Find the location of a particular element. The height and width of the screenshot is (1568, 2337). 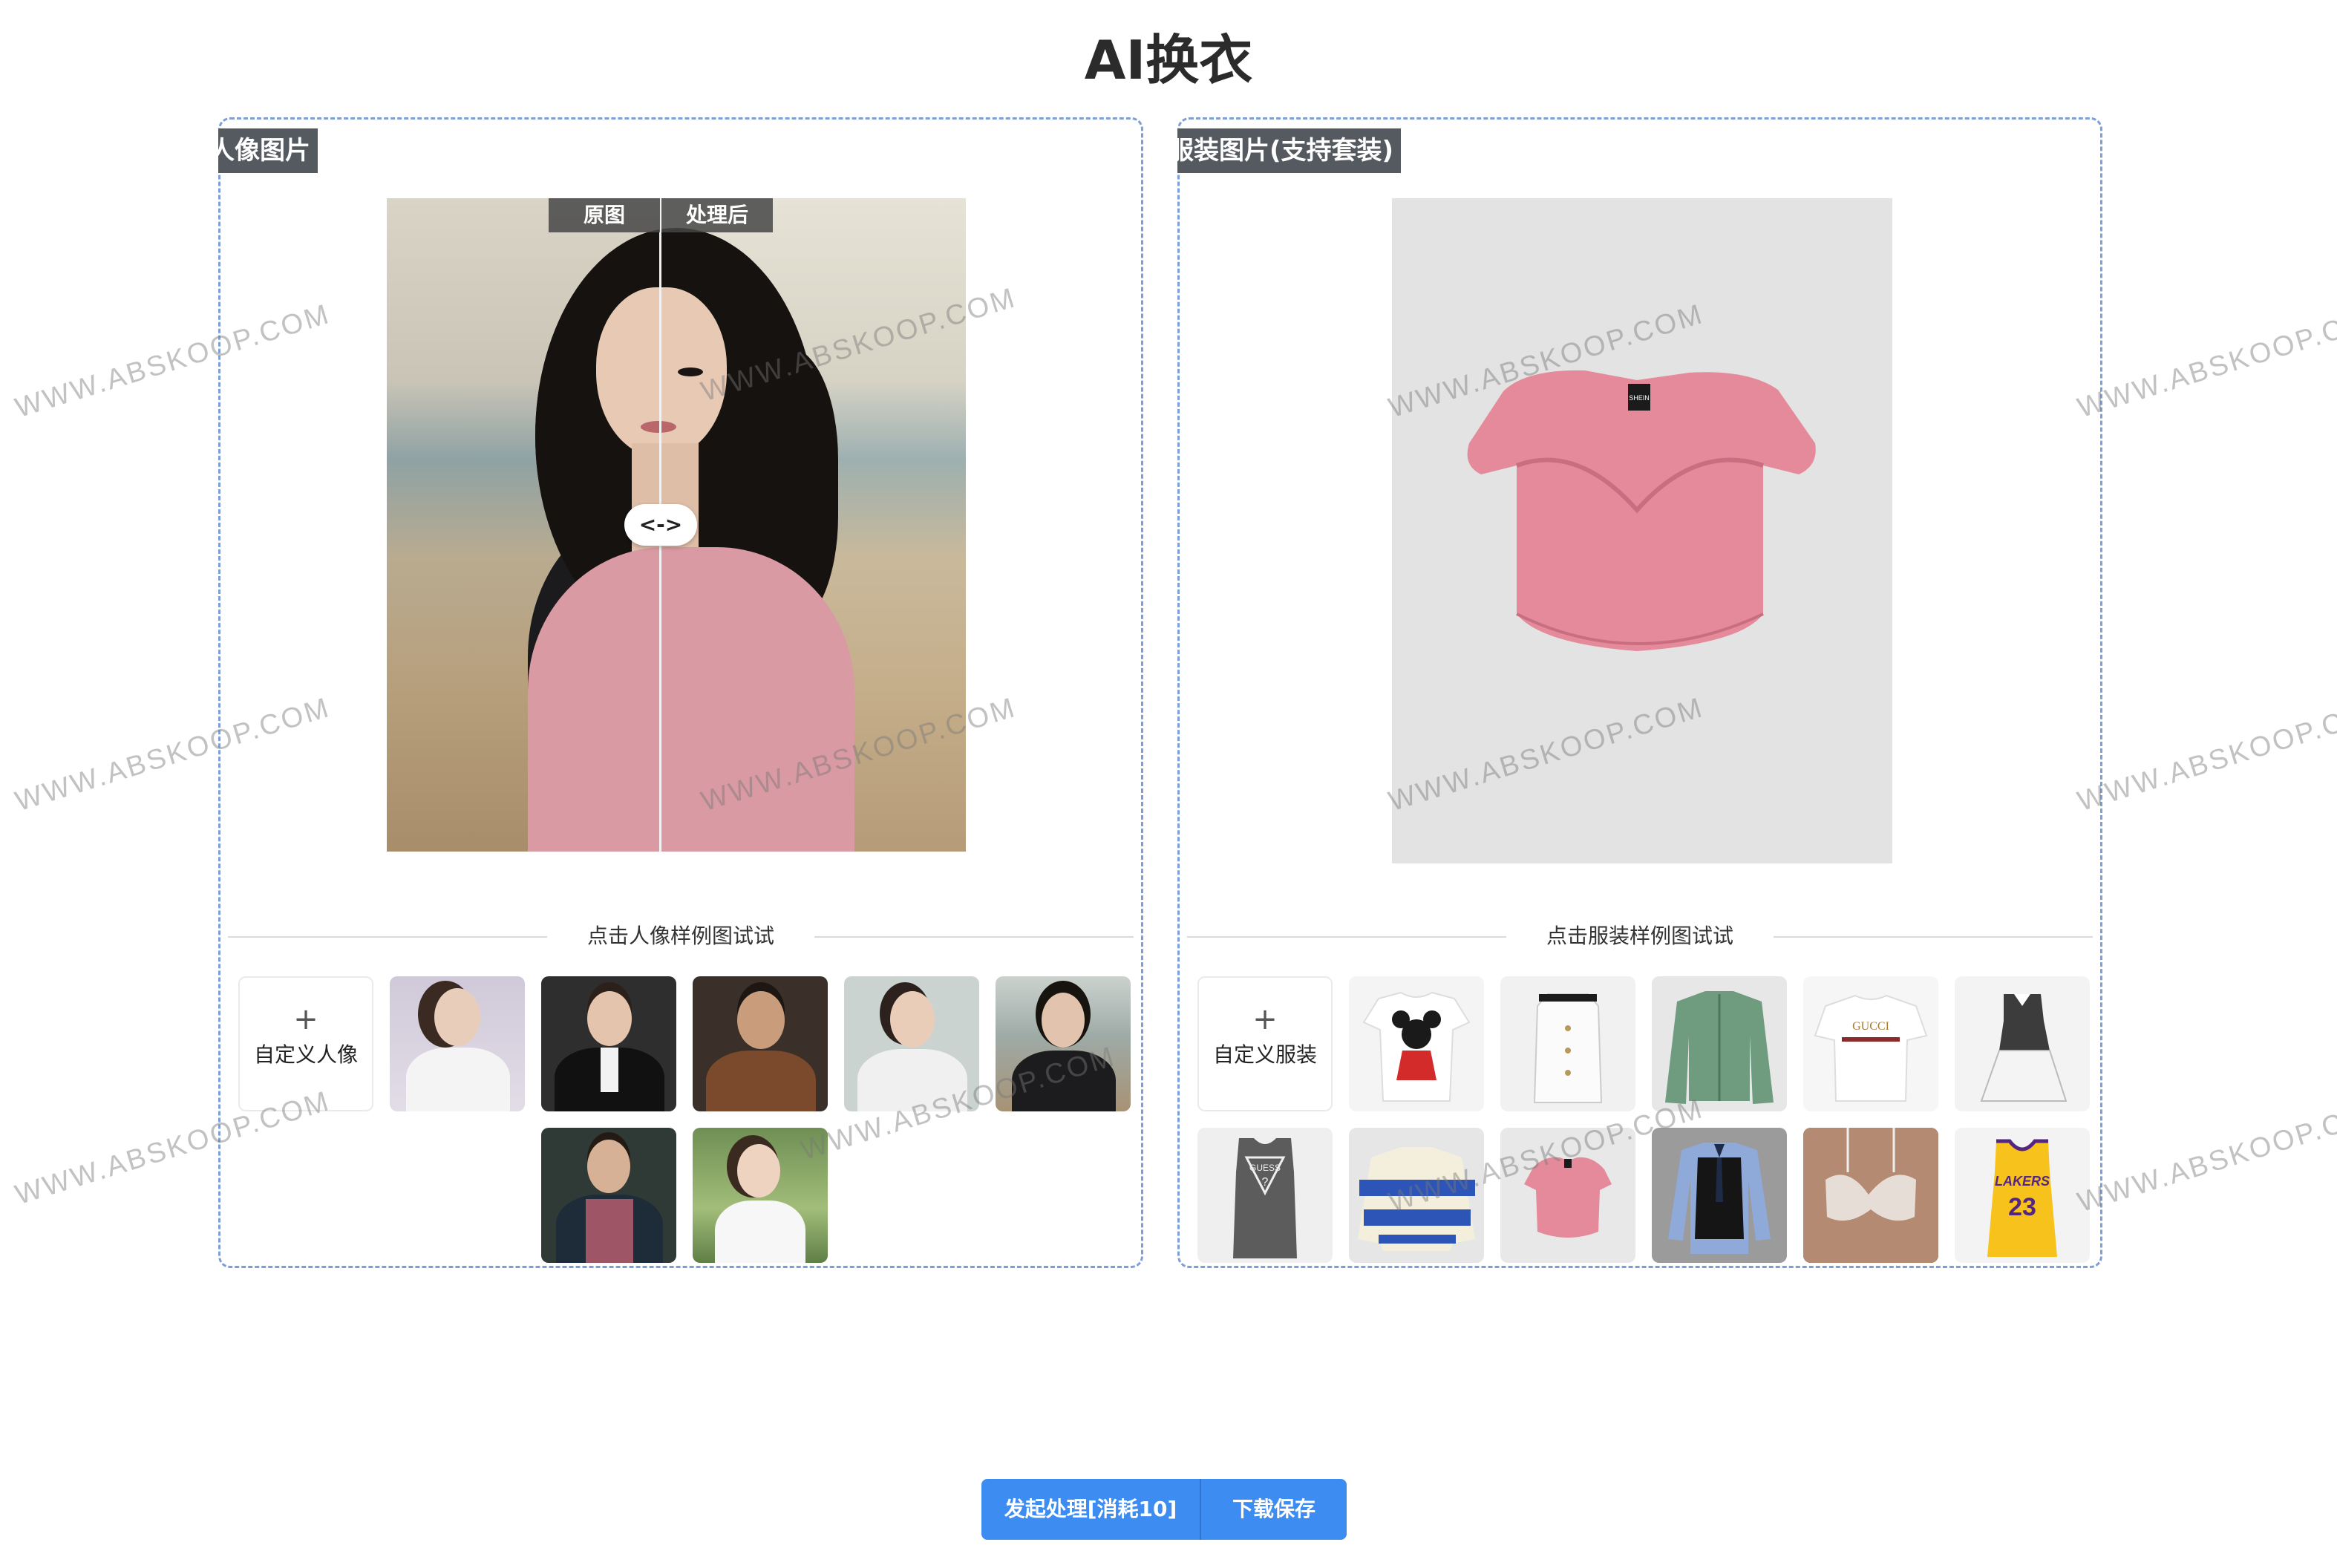

garment-samples-heading: 点击服装样例图试试 is located at coordinates (1640, 936).